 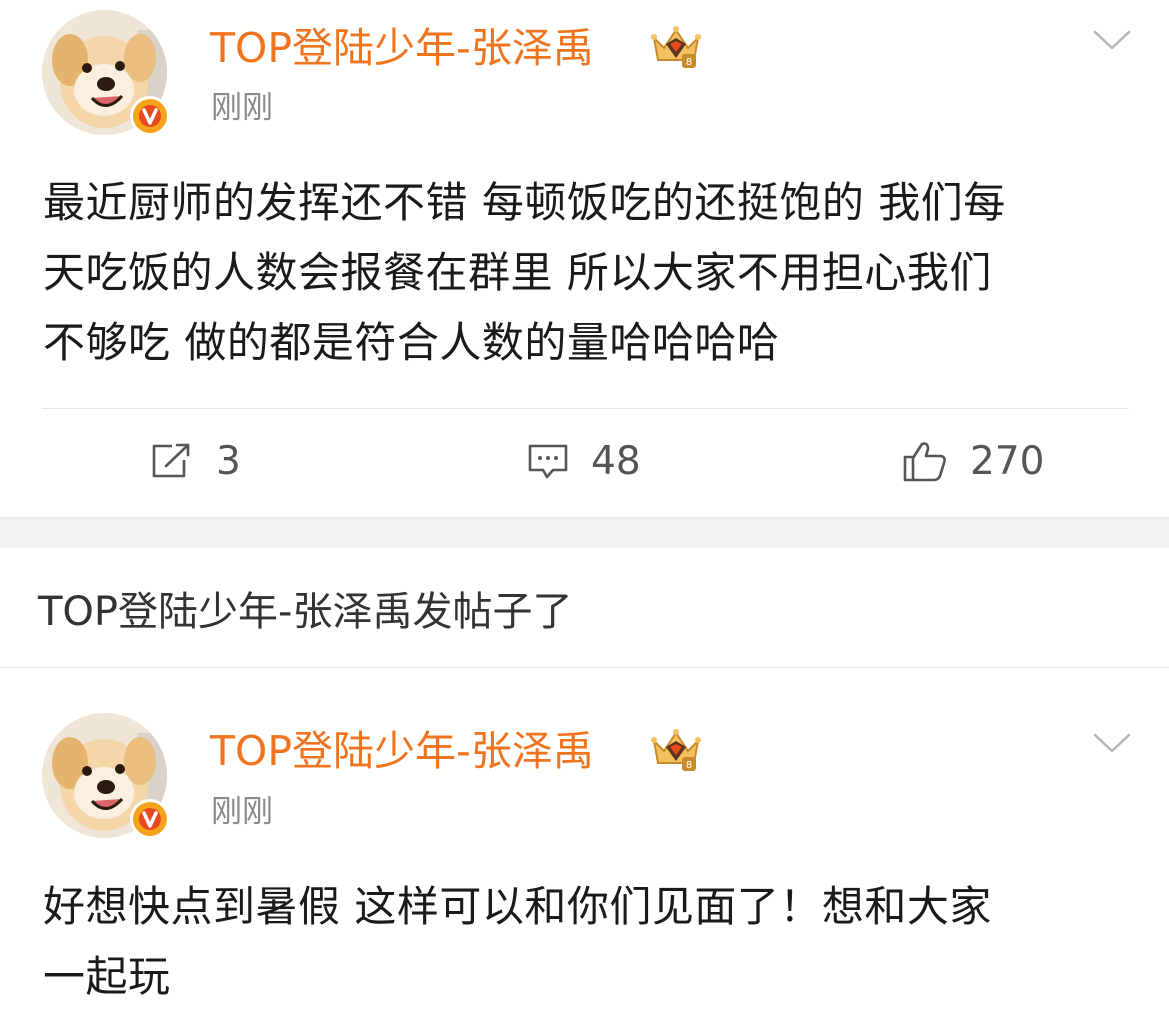 I want to click on post-content: 好想快点到暑假 这样可以和你们见面了！想和大家 一起玩, so click(x=585, y=942).